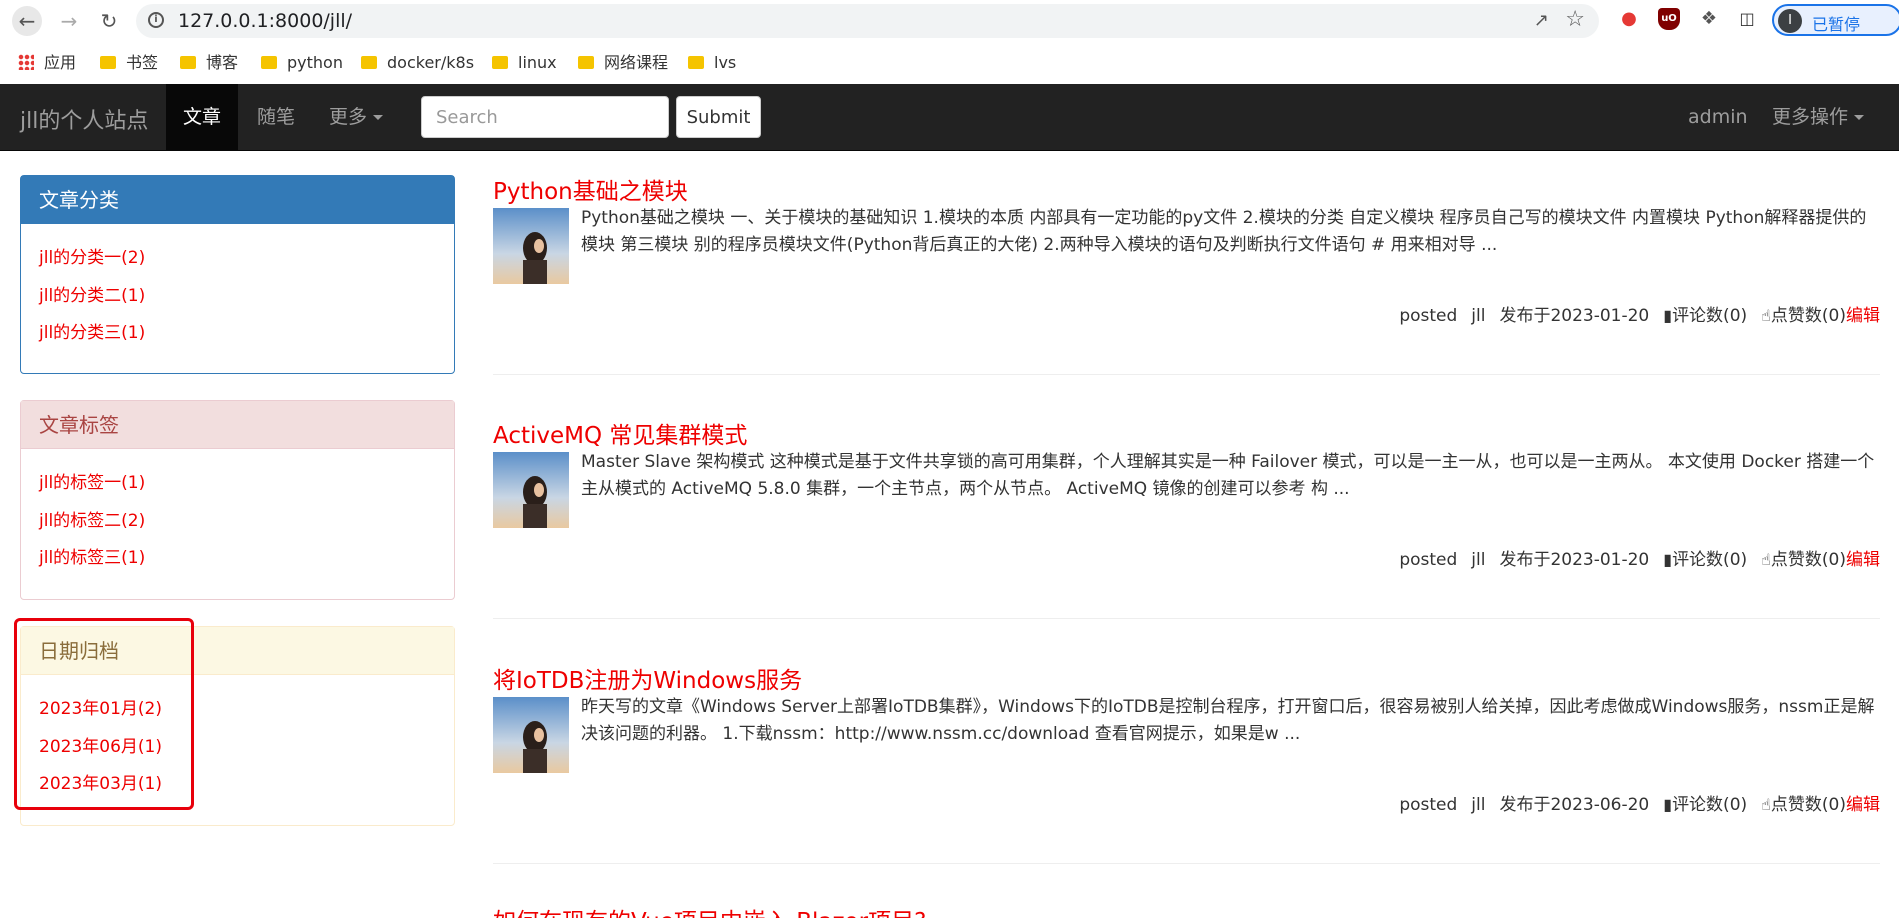 Image resolution: width=1899 pixels, height=918 pixels. I want to click on tags-panel: 文章标签 jll的标签一(1) jll的标签二(2) jll的标签三(1), so click(237, 500).